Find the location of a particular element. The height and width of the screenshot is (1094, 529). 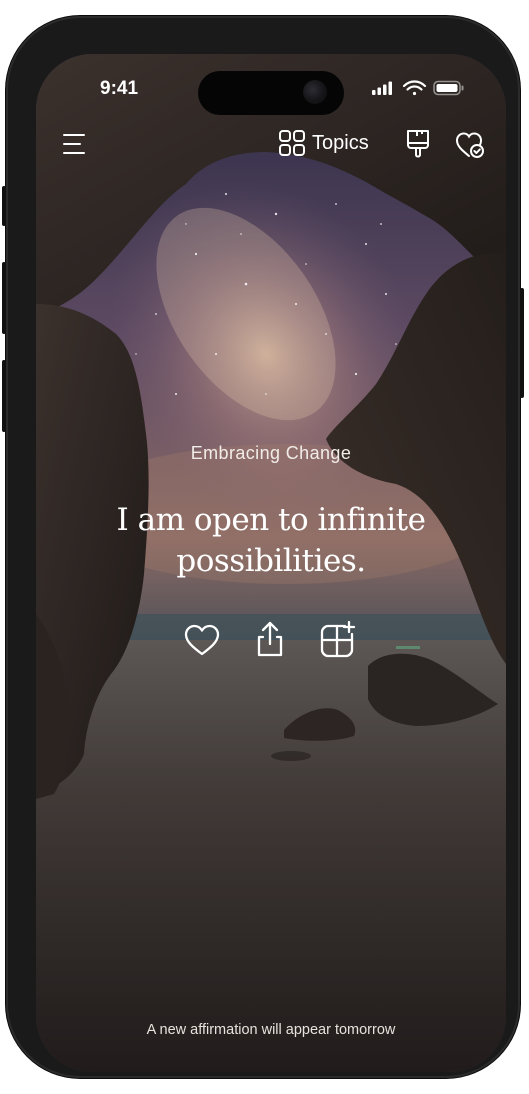

share-icon is located at coordinates (270, 640).